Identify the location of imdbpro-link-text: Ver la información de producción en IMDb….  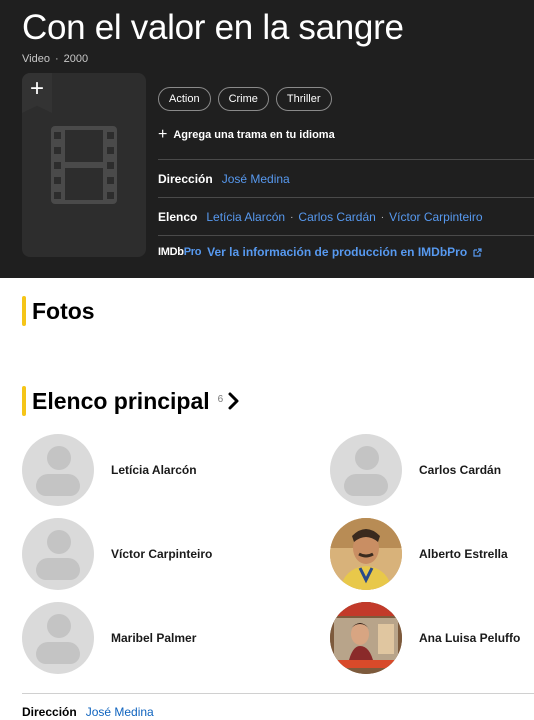
(337, 252).